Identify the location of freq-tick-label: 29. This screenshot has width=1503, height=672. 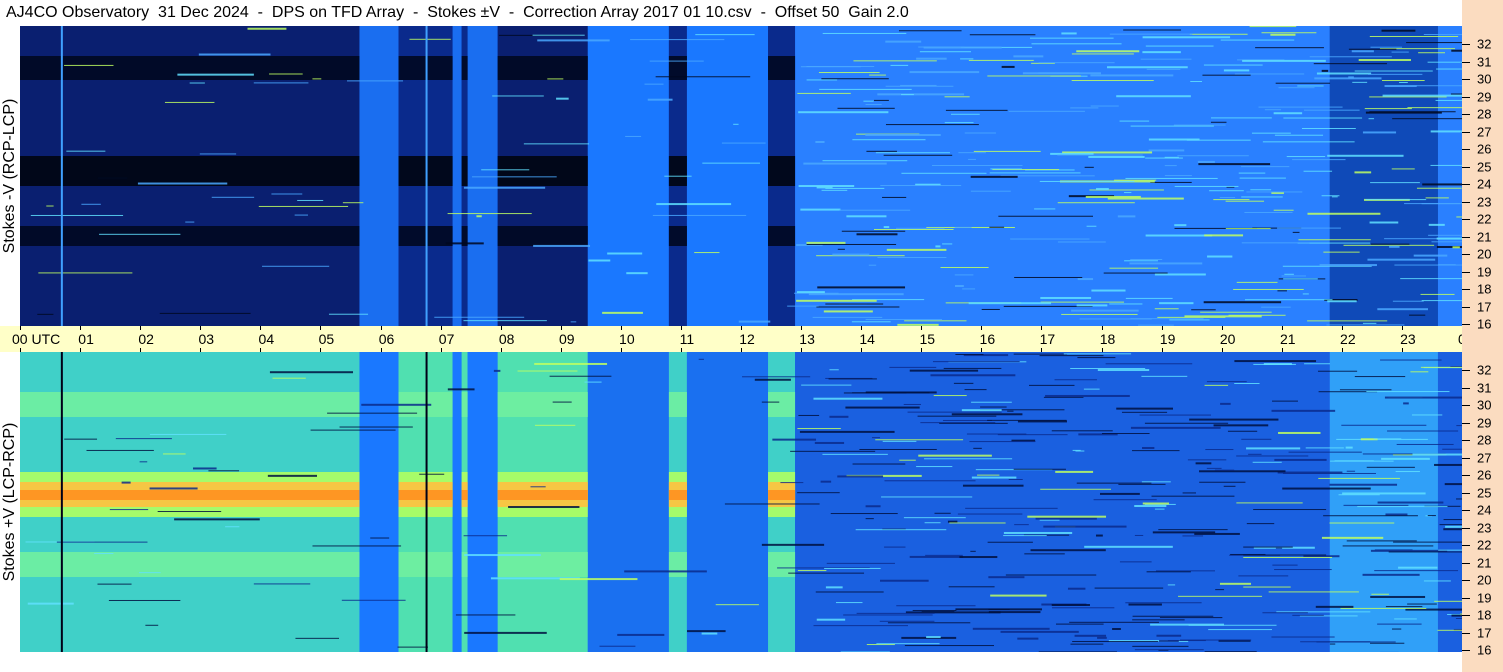
(1484, 422).